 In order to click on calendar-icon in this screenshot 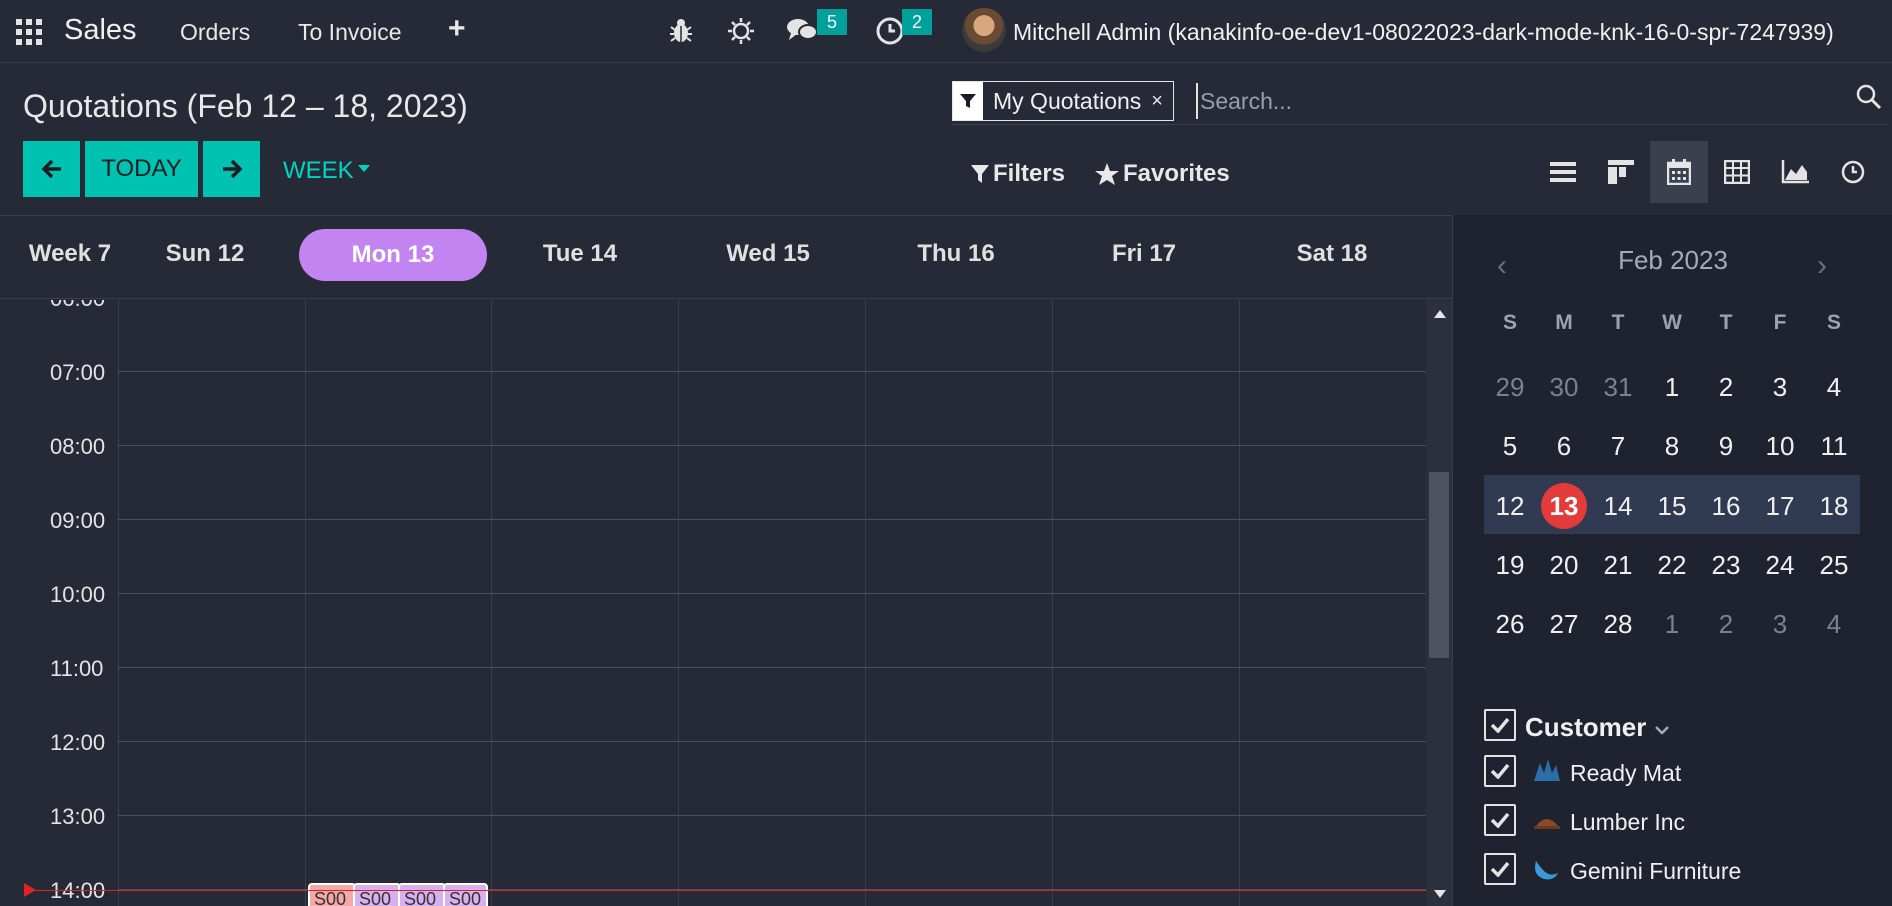, I will do `click(1679, 172)`.